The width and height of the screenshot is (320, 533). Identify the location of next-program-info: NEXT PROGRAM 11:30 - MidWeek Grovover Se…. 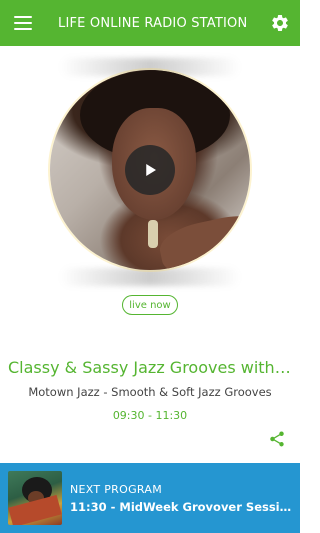
(184, 498).